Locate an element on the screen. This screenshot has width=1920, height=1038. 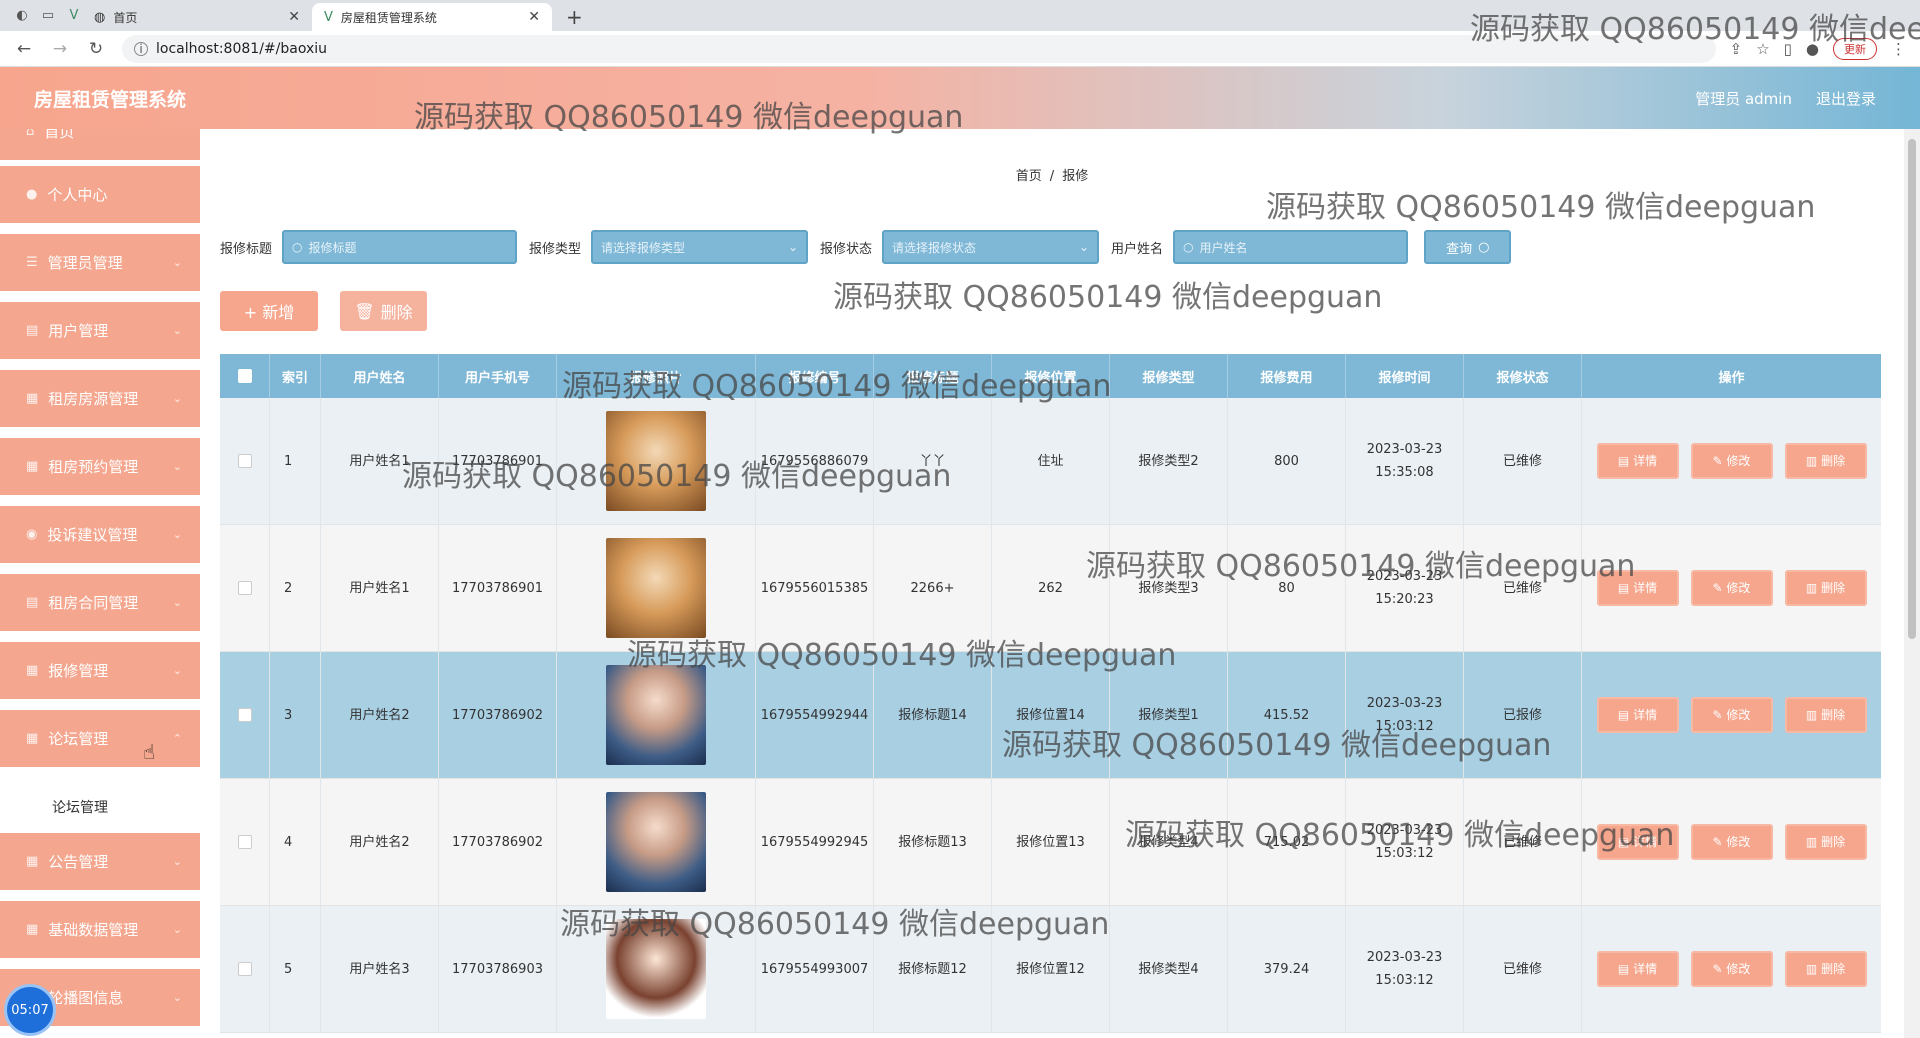
sidebar-item-complaint: ◉ 投诉建议管理 ⌄ is located at coordinates (100, 536).